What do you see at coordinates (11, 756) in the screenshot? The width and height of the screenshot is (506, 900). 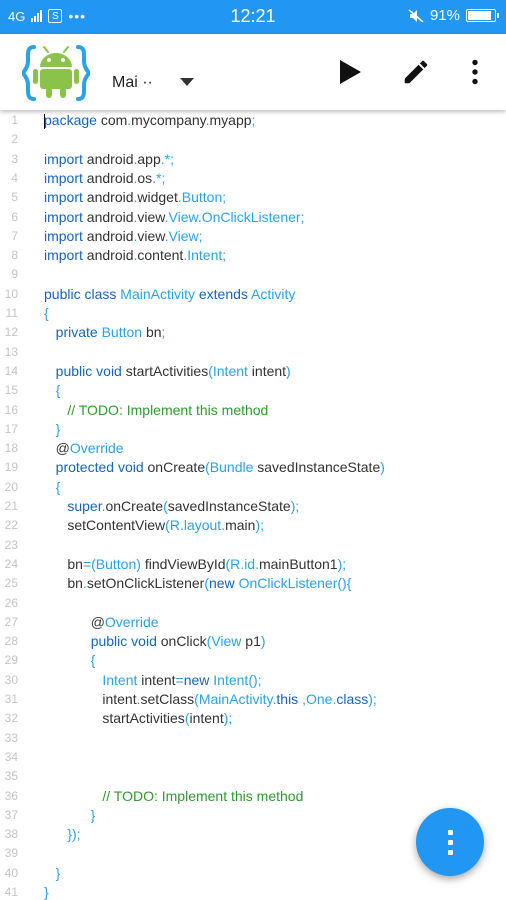 I see `line-number: 34` at bounding box center [11, 756].